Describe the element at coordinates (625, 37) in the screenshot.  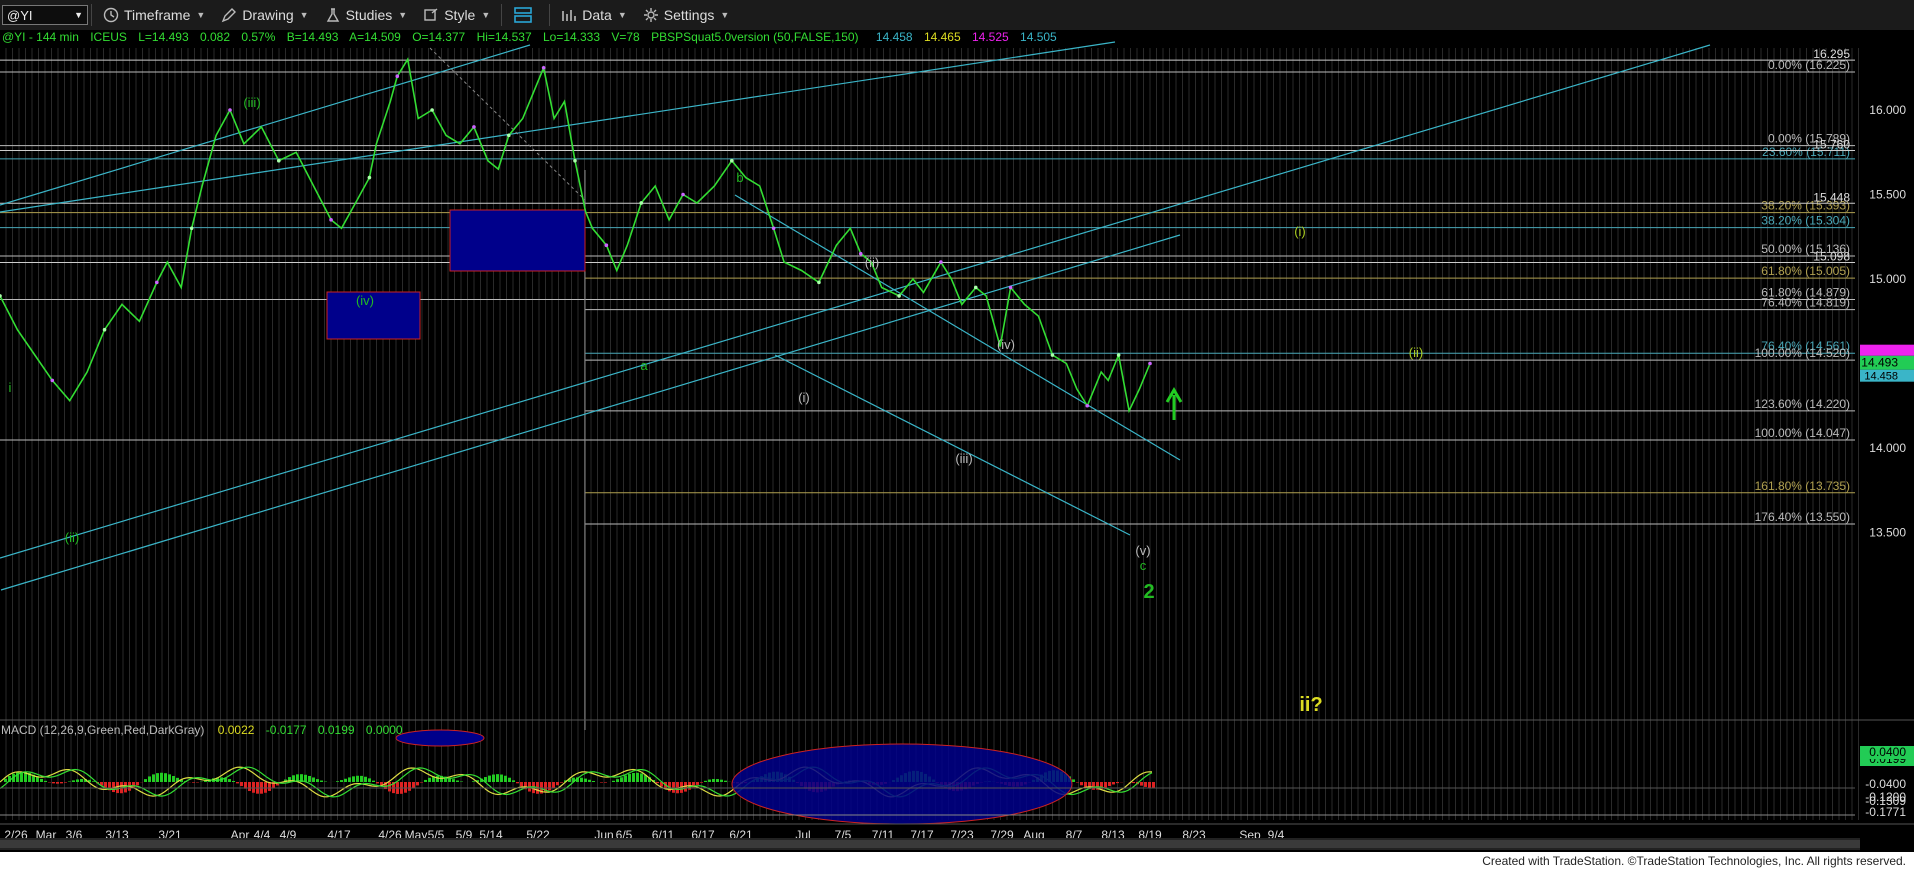
I see `info-volume: V=78` at that location.